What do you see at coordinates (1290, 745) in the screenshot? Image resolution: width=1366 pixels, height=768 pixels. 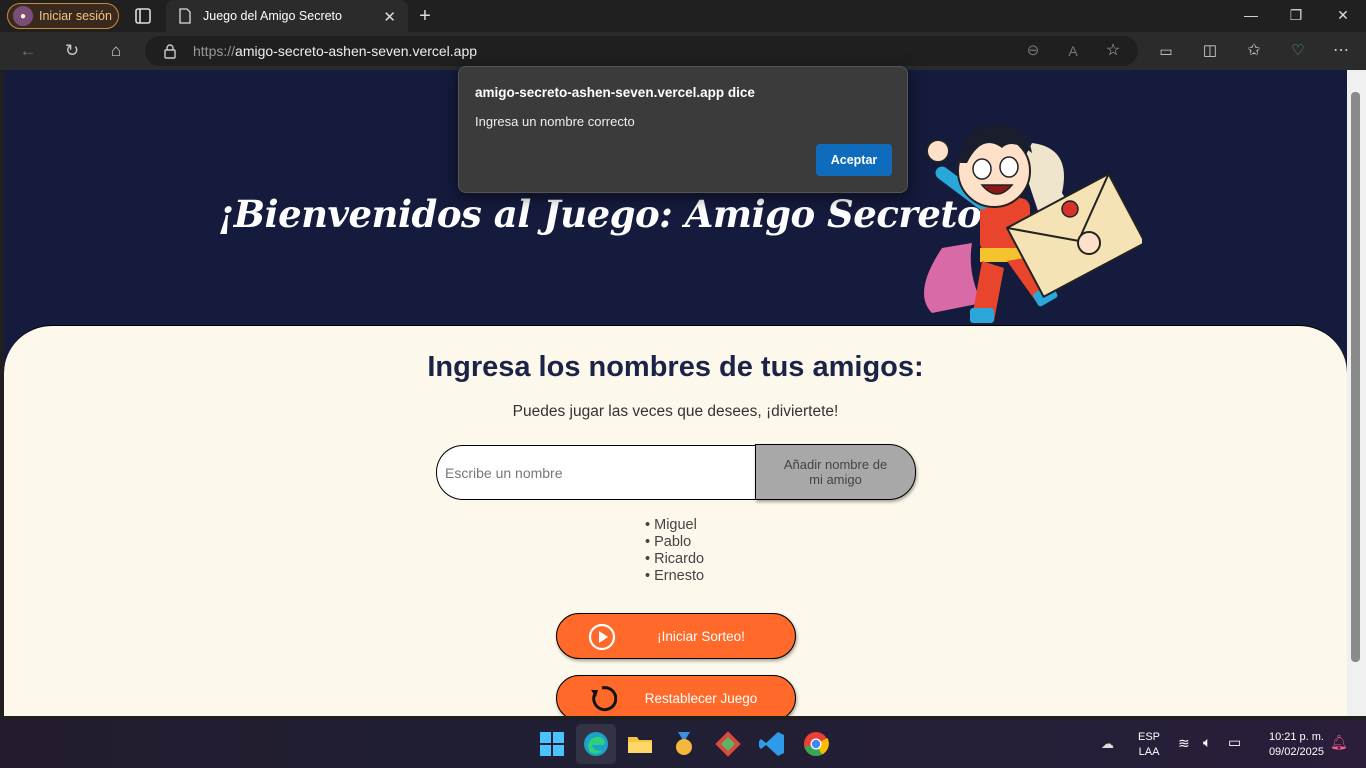 I see `clock: 10:21 p. m. 09/02/2025` at bounding box center [1290, 745].